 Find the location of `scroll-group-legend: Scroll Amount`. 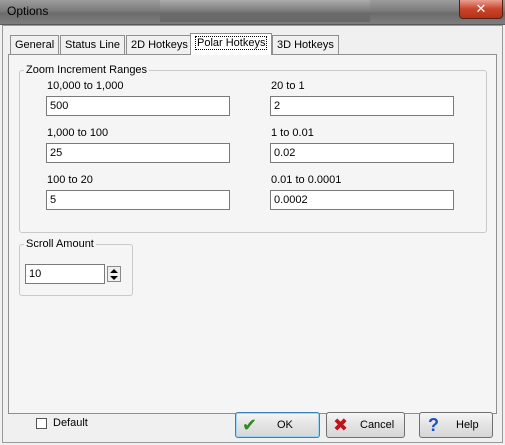

scroll-group-legend: Scroll Amount is located at coordinates (60, 244).